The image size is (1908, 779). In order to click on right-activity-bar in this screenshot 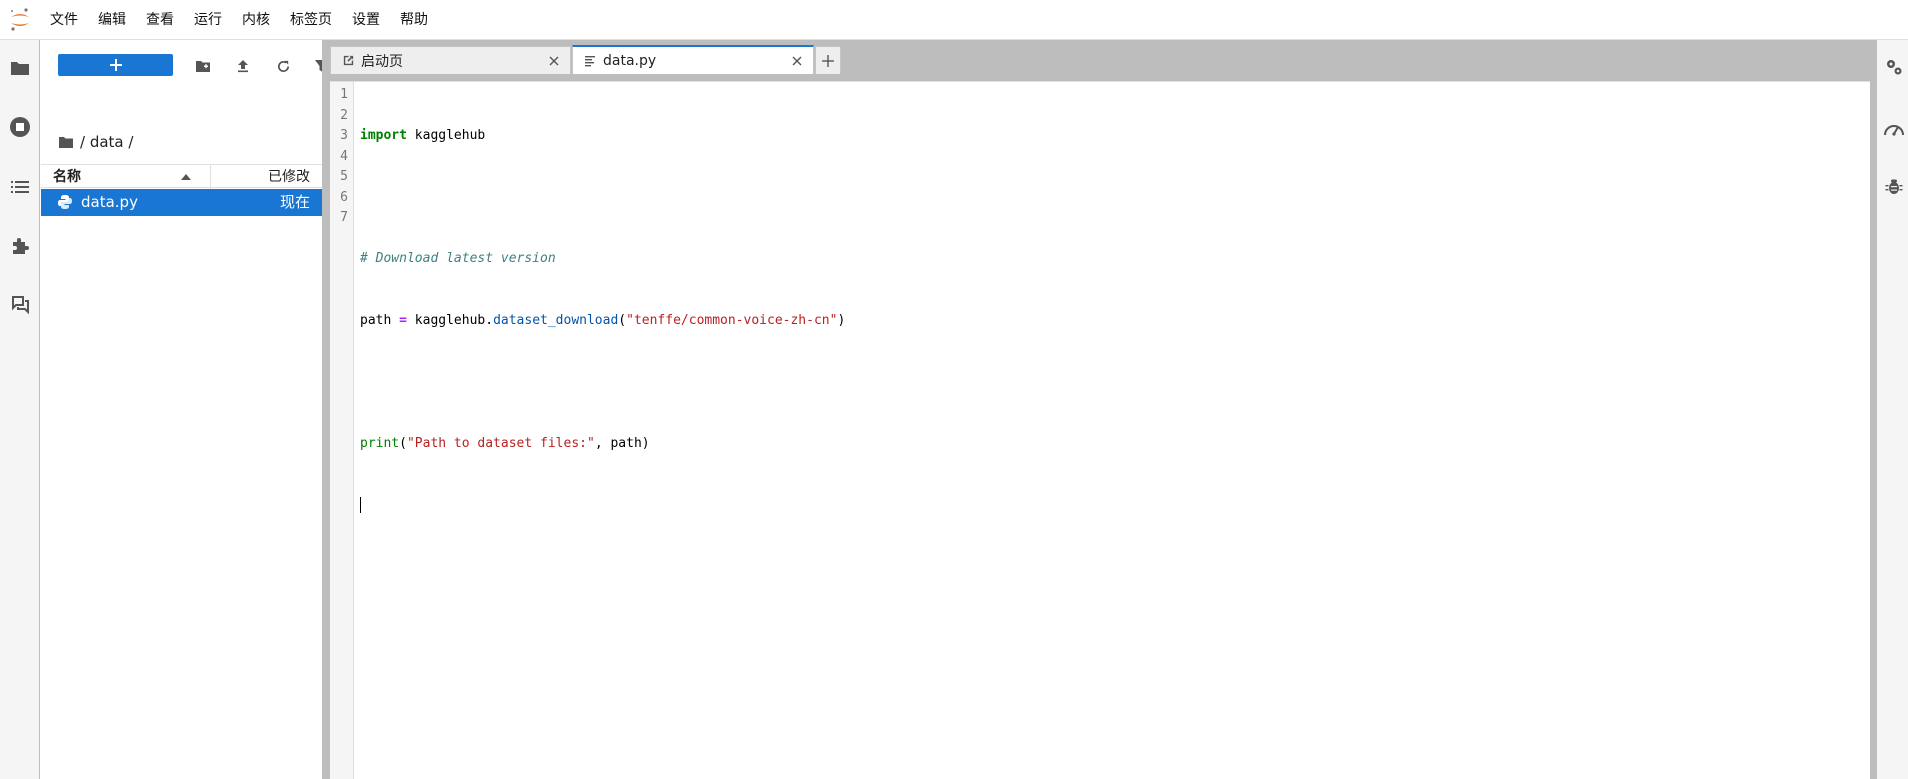, I will do `click(1892, 409)`.